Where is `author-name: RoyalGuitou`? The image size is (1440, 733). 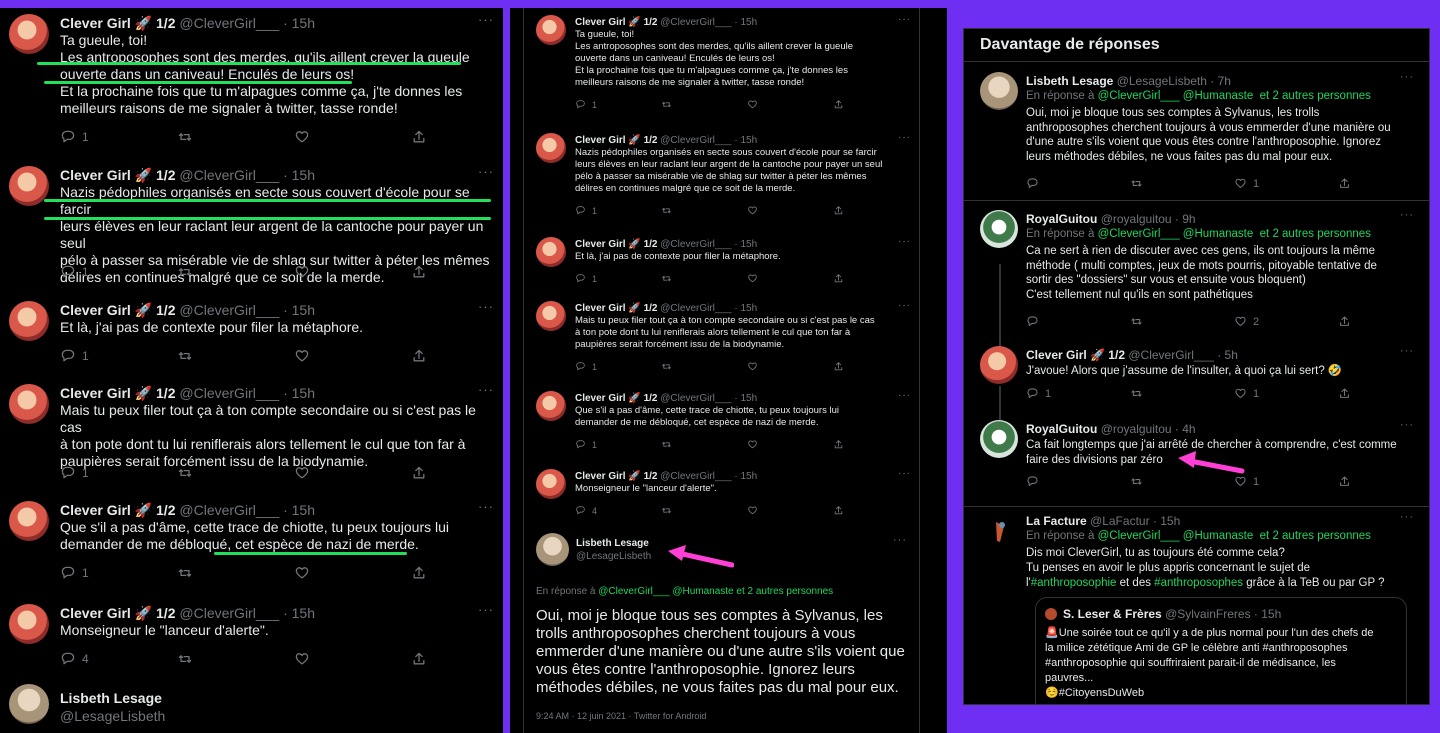
author-name: RoyalGuitou is located at coordinates (1061, 219).